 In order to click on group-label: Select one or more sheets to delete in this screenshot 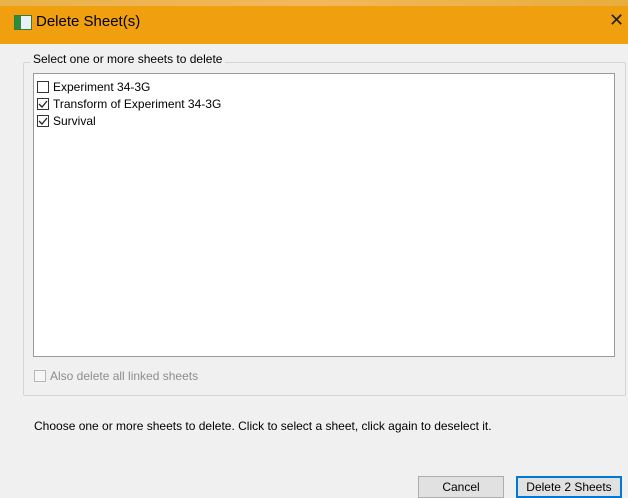, I will do `click(128, 59)`.